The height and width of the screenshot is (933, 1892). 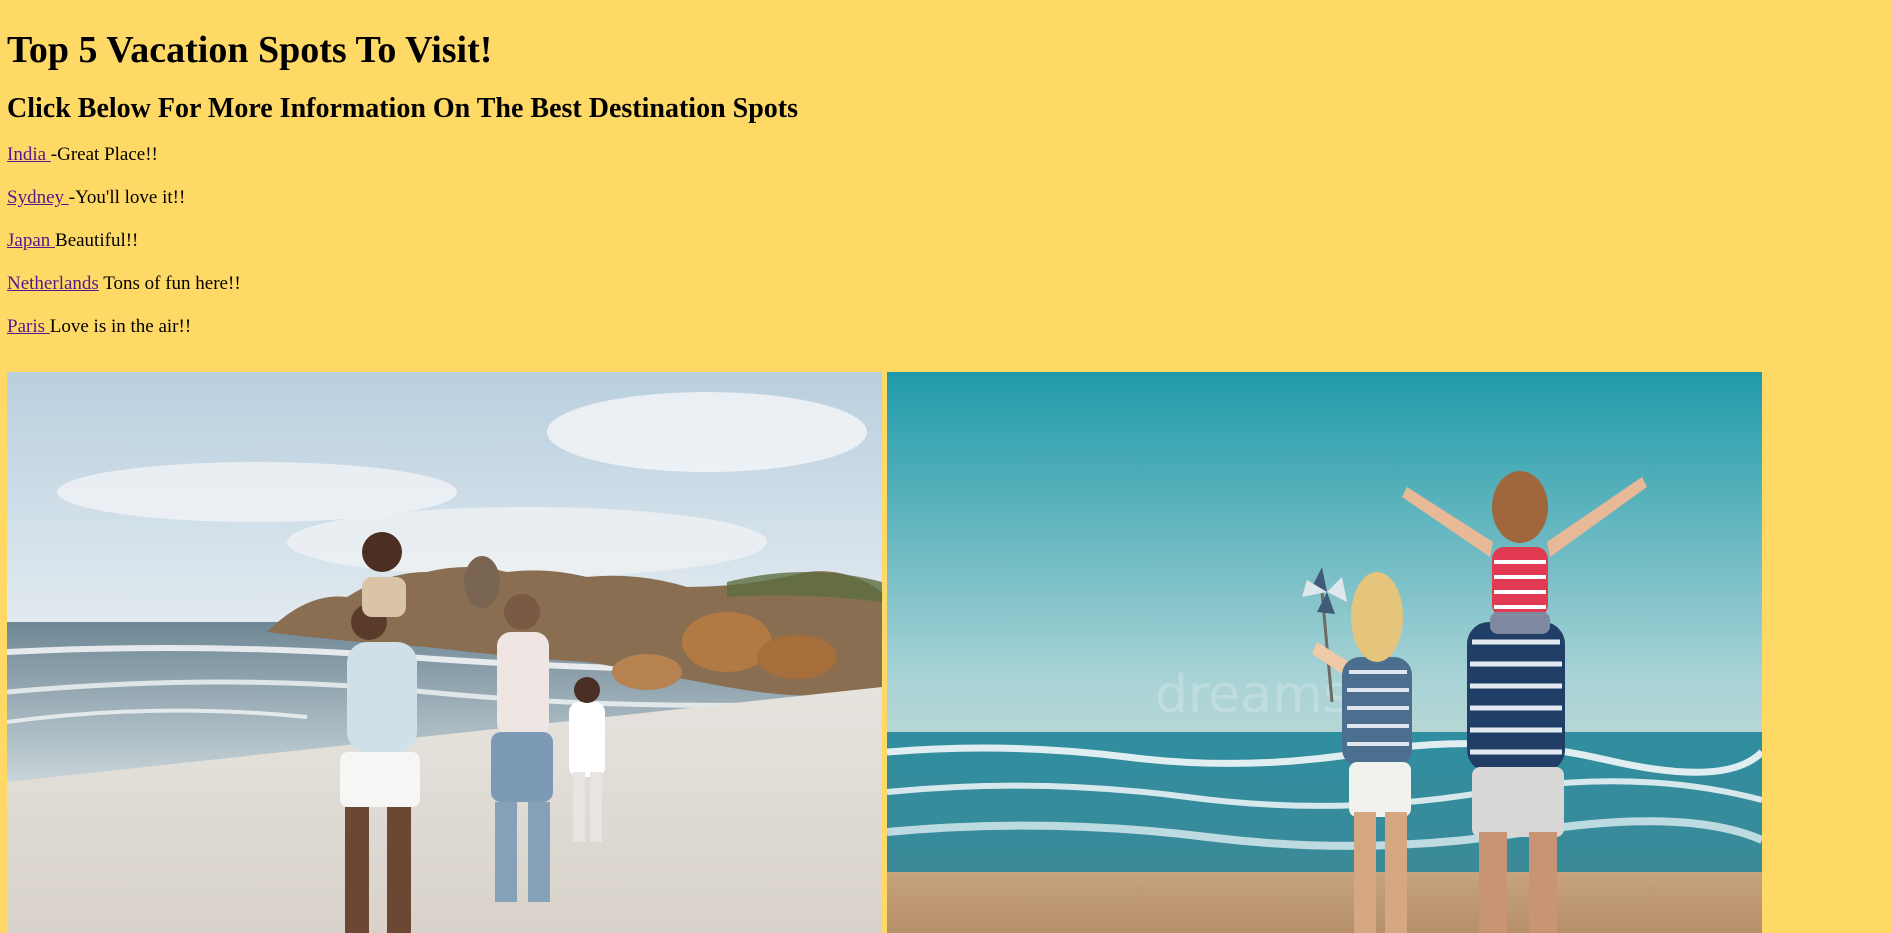 I want to click on sydney-description: -You'll love it!!, so click(x=127, y=197).